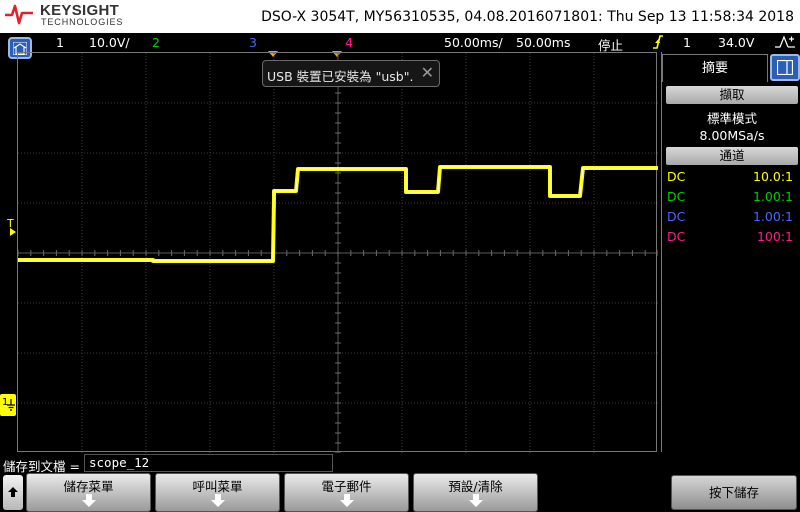 The height and width of the screenshot is (512, 800). Describe the element at coordinates (676, 196) in the screenshot. I see `ch2-coupling: DC` at that location.